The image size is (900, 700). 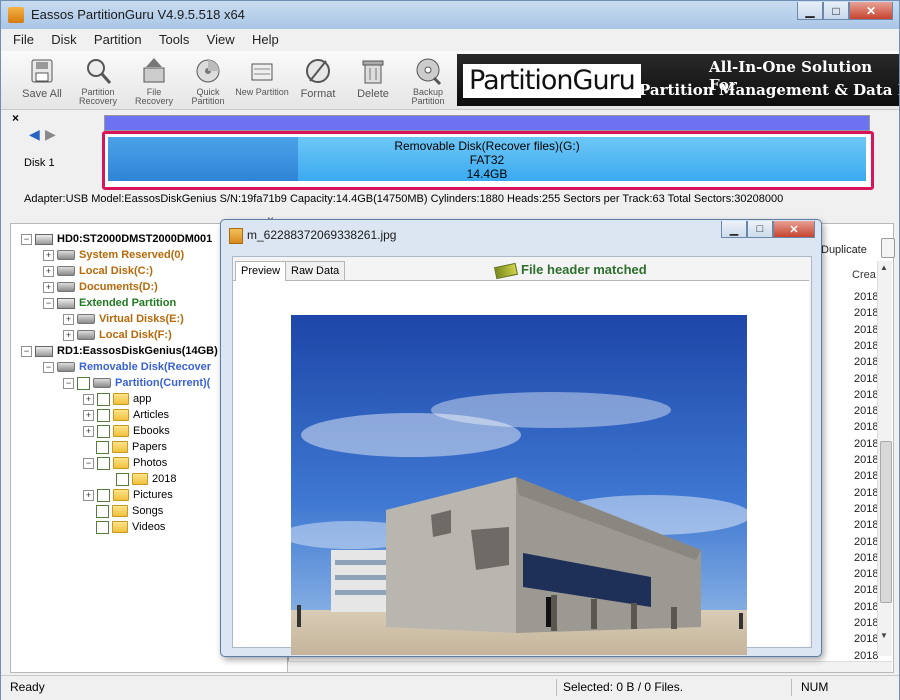 What do you see at coordinates (871, 11) in the screenshot?
I see `close-button: ✕` at bounding box center [871, 11].